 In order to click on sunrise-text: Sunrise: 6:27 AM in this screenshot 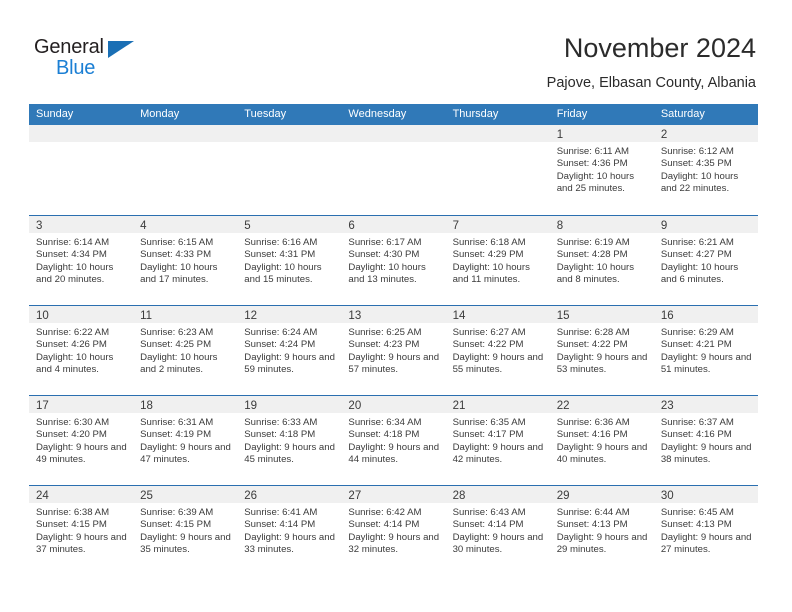, I will do `click(489, 332)`.